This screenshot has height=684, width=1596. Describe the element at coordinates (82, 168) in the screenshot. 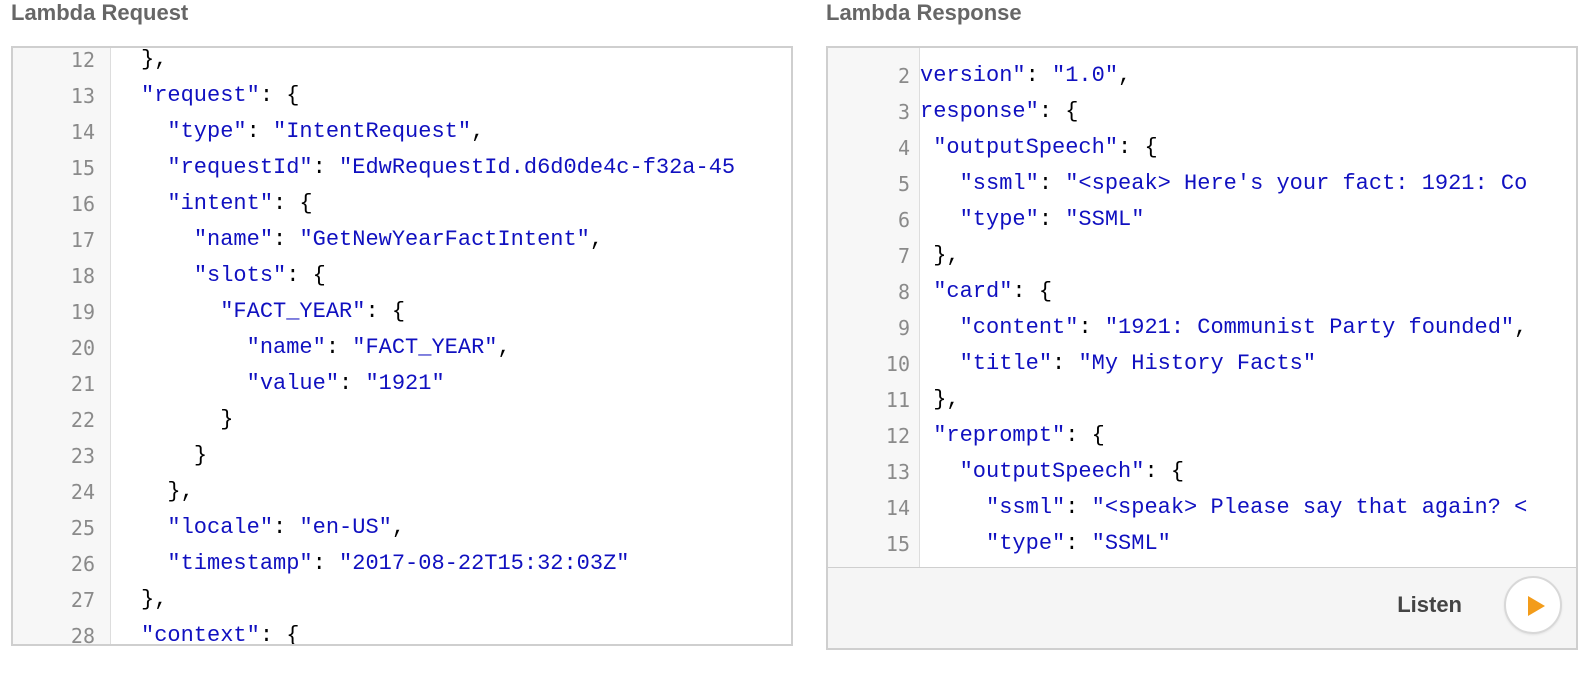

I see `line-number: 15` at that location.